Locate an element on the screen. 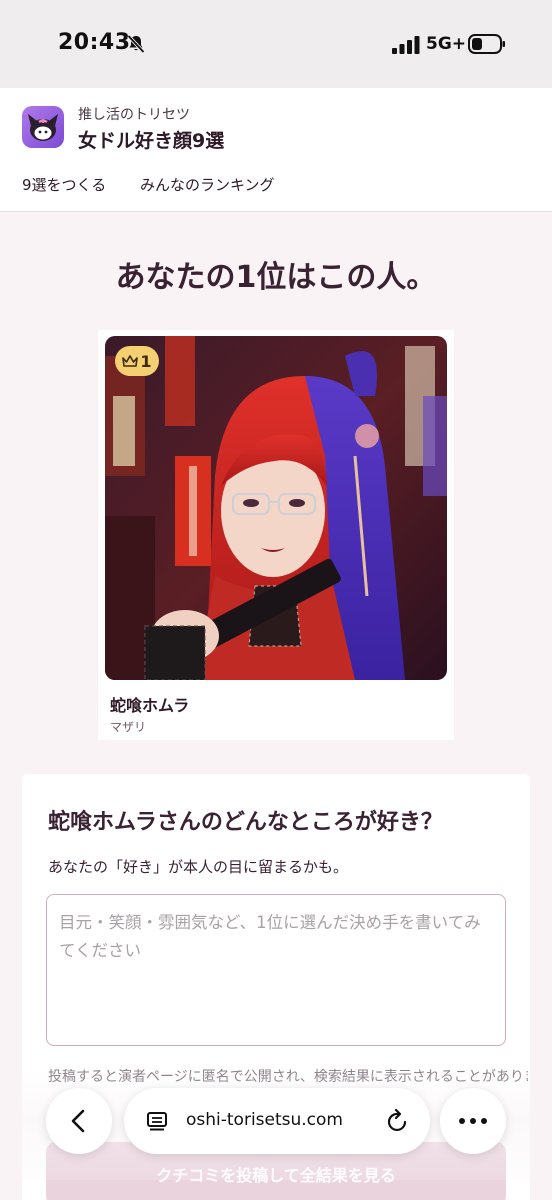 The width and height of the screenshot is (552, 1200). rank-badge: 1 is located at coordinates (137, 361).